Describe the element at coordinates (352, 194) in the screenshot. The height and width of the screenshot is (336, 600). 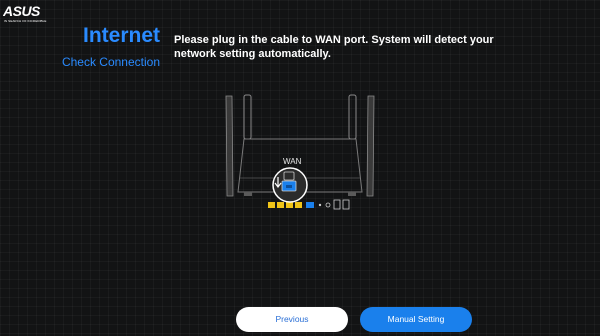
I see `router-foot-right` at that location.